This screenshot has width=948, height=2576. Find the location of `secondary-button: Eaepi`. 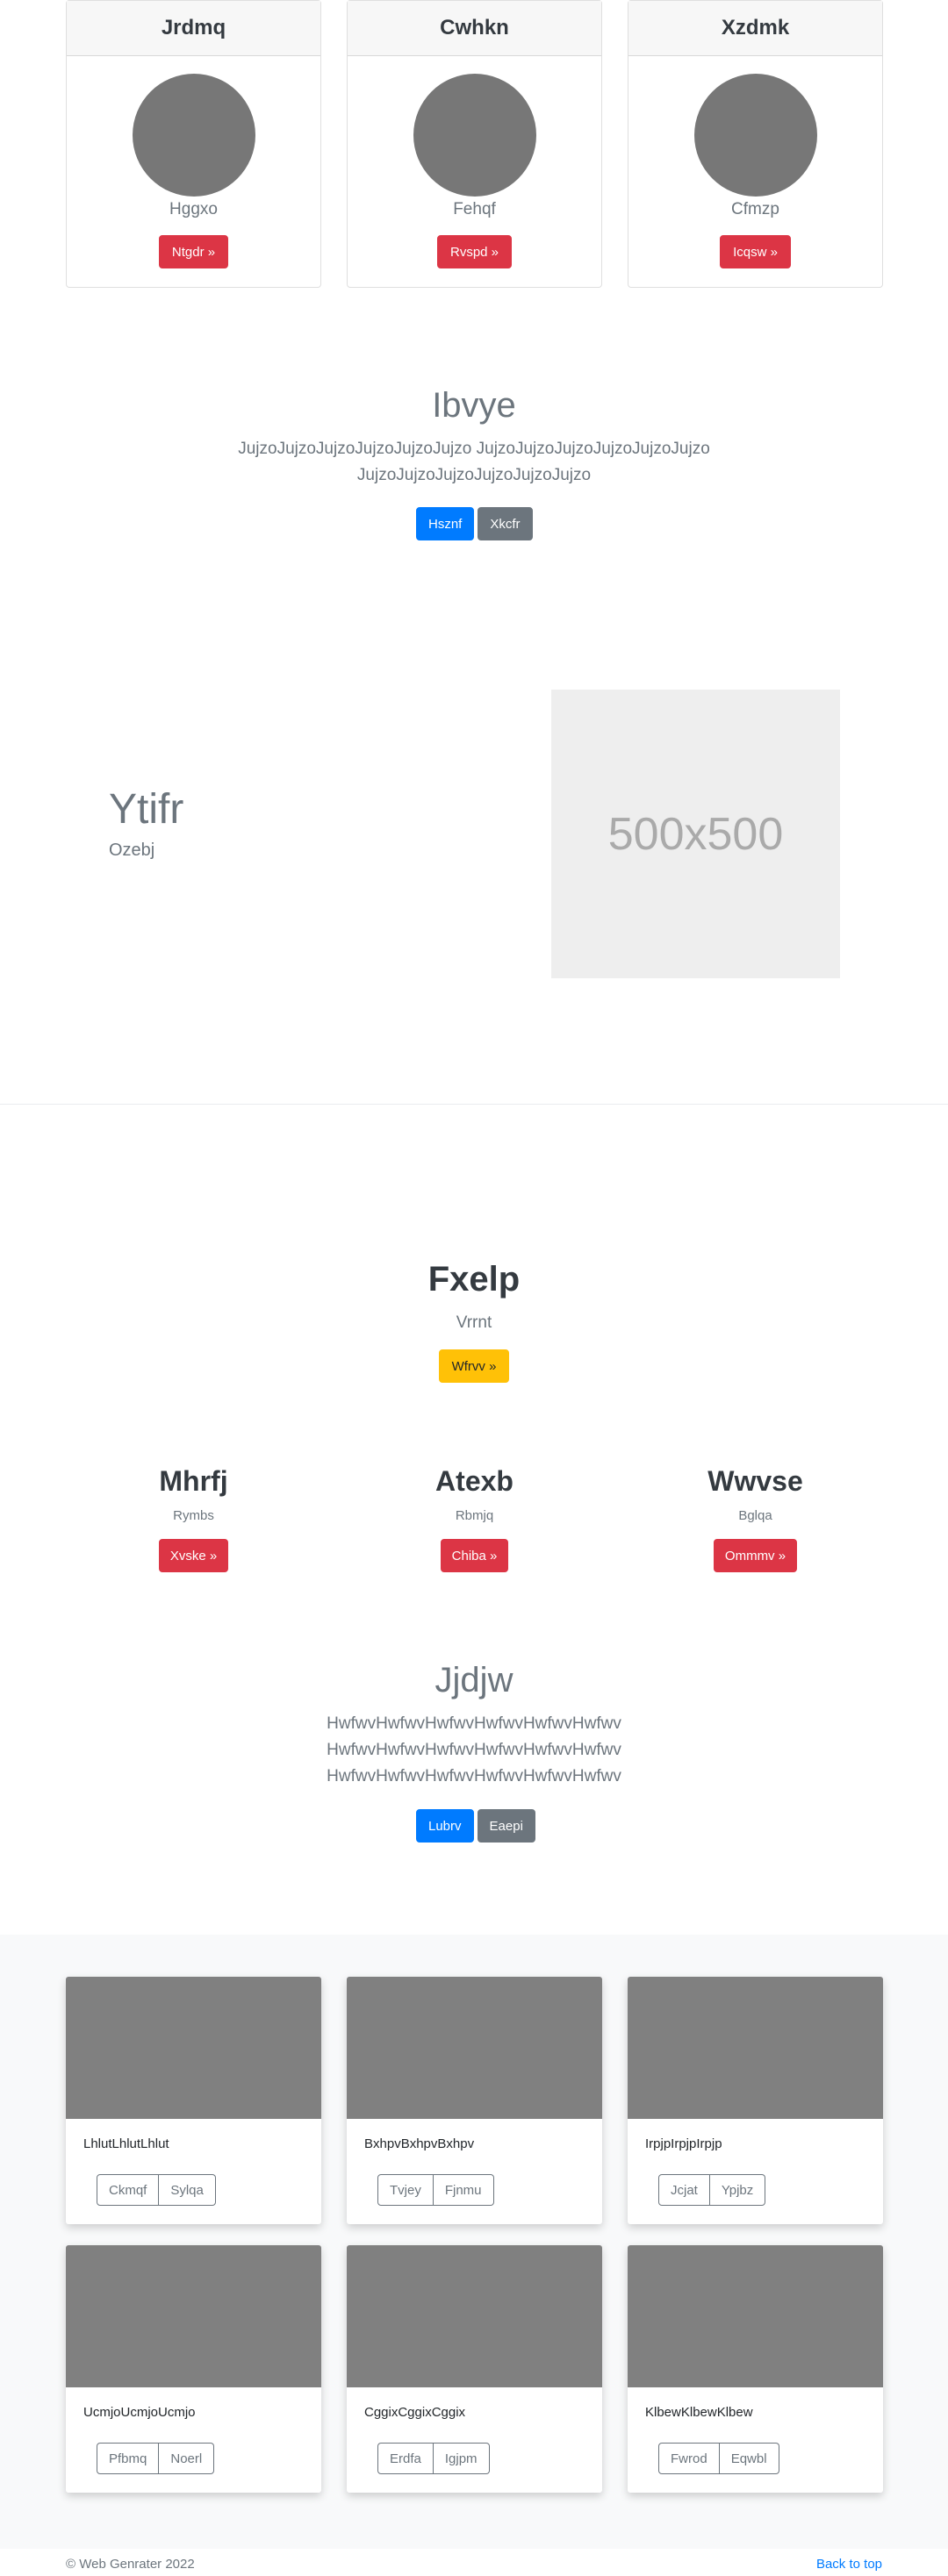

secondary-button: Eaepi is located at coordinates (506, 1826).